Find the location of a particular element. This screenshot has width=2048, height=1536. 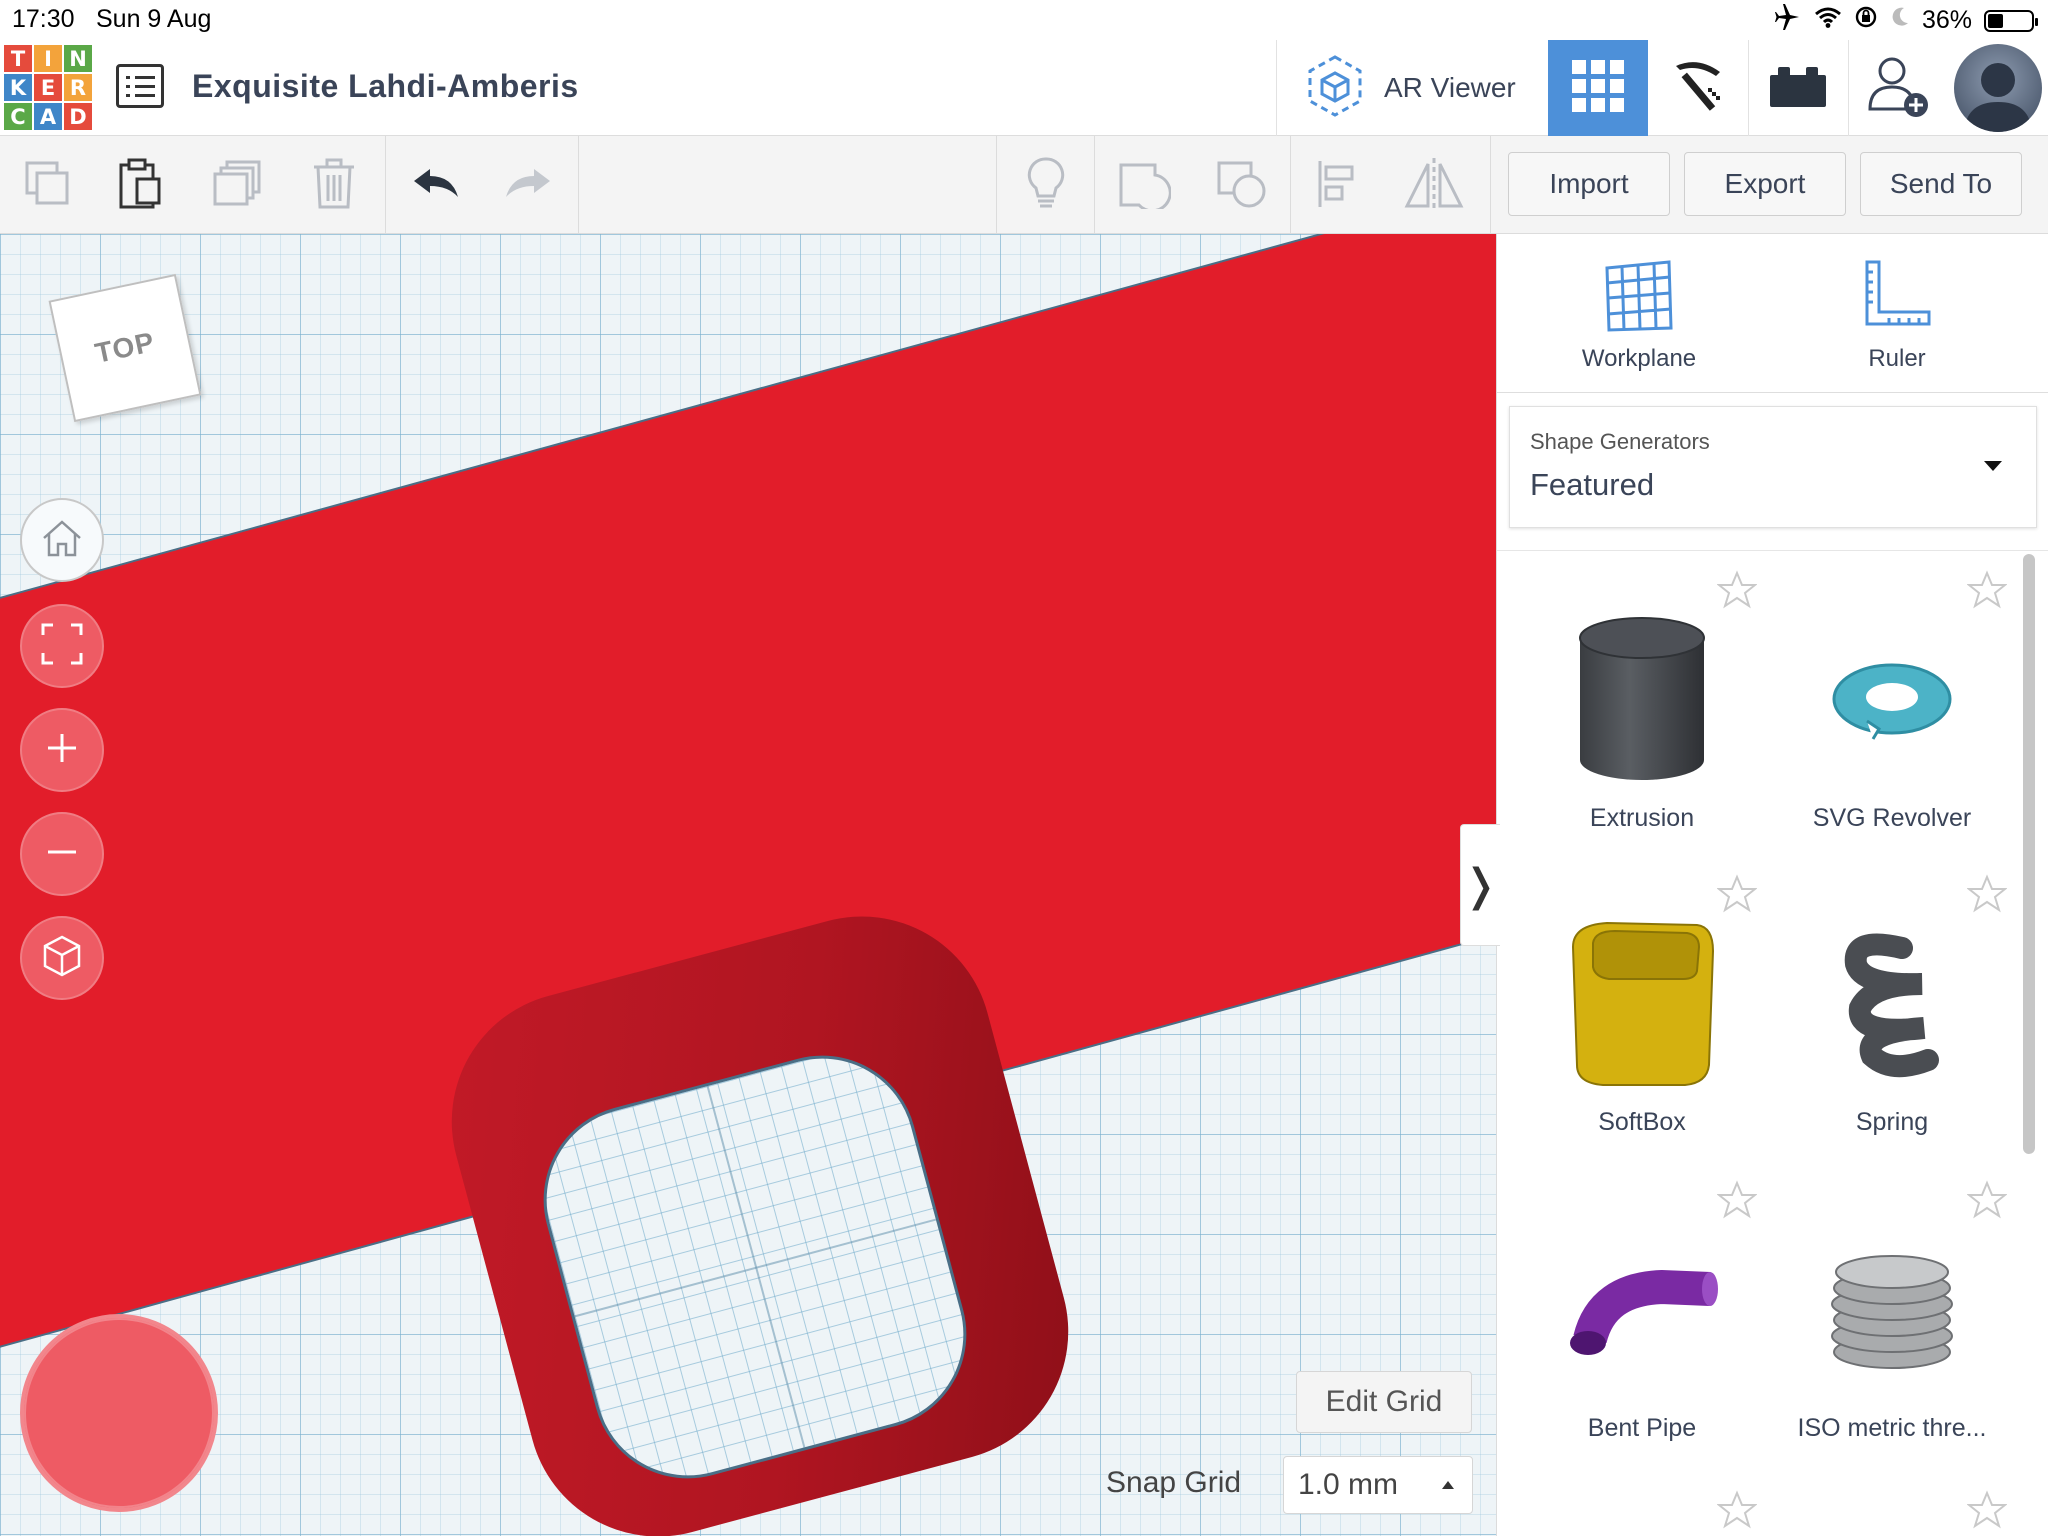

ungroup-icon is located at coordinates (1242, 186).